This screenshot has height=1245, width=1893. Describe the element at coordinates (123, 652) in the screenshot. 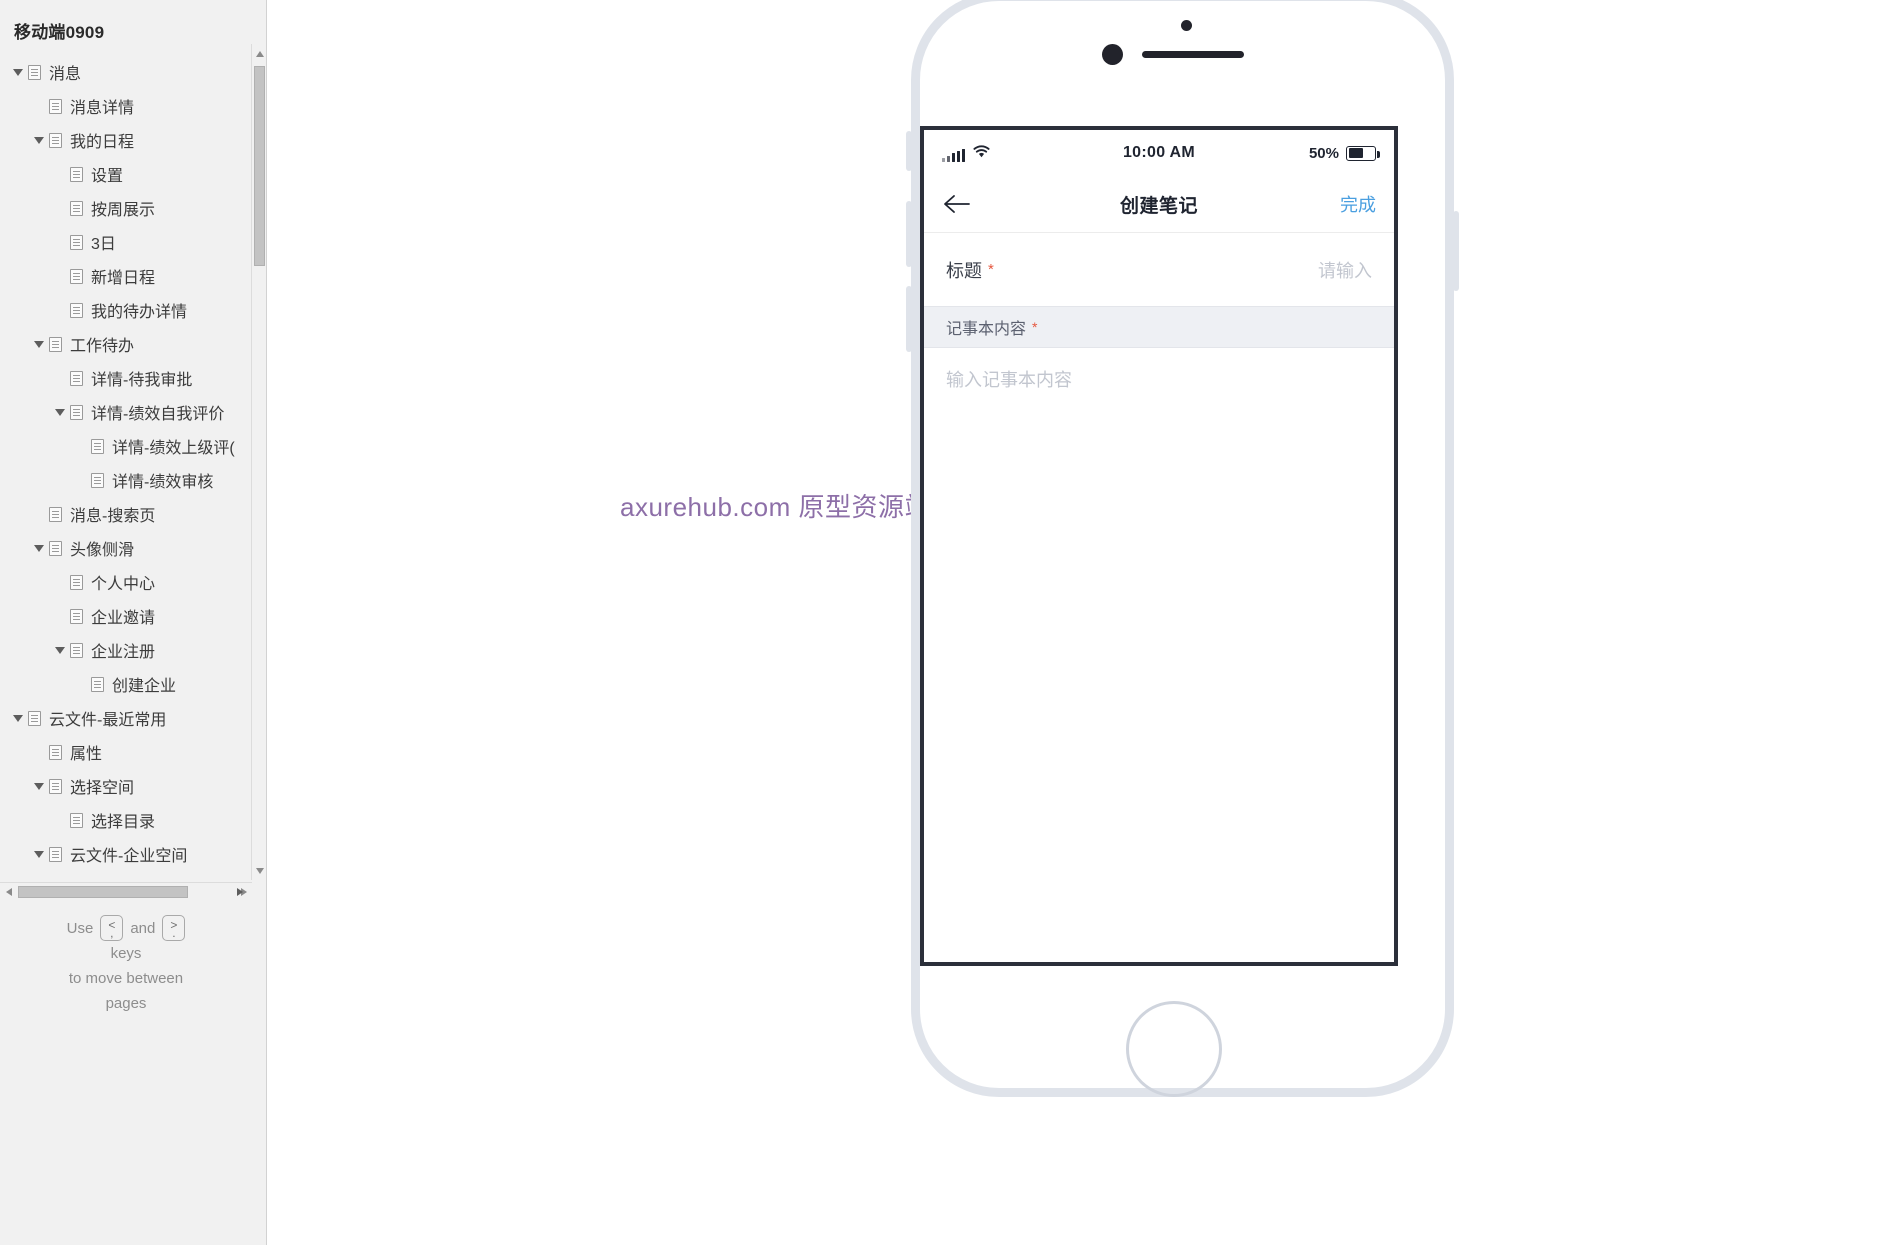

I see `page-tree-item-label: 企业注册` at that location.